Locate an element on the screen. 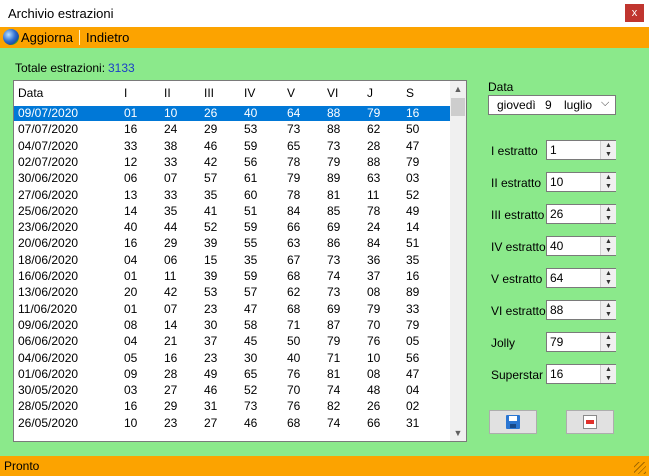  table-row: 16/06/2020 01 11 39 59 68 74 37 16 is located at coordinates (232, 276).